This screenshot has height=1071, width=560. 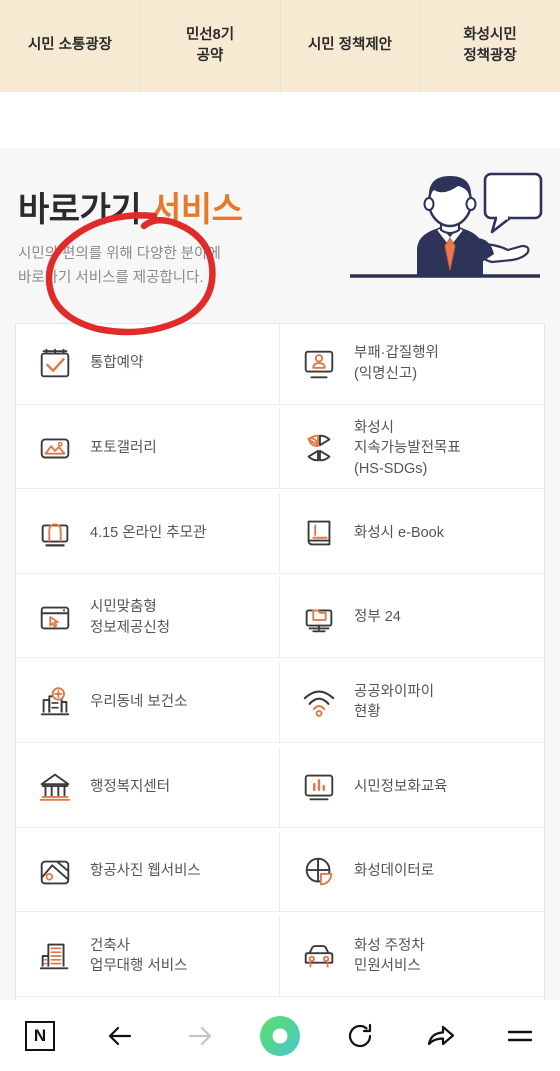 I want to click on service-item-label: 우리동네 보건소, so click(x=139, y=701).